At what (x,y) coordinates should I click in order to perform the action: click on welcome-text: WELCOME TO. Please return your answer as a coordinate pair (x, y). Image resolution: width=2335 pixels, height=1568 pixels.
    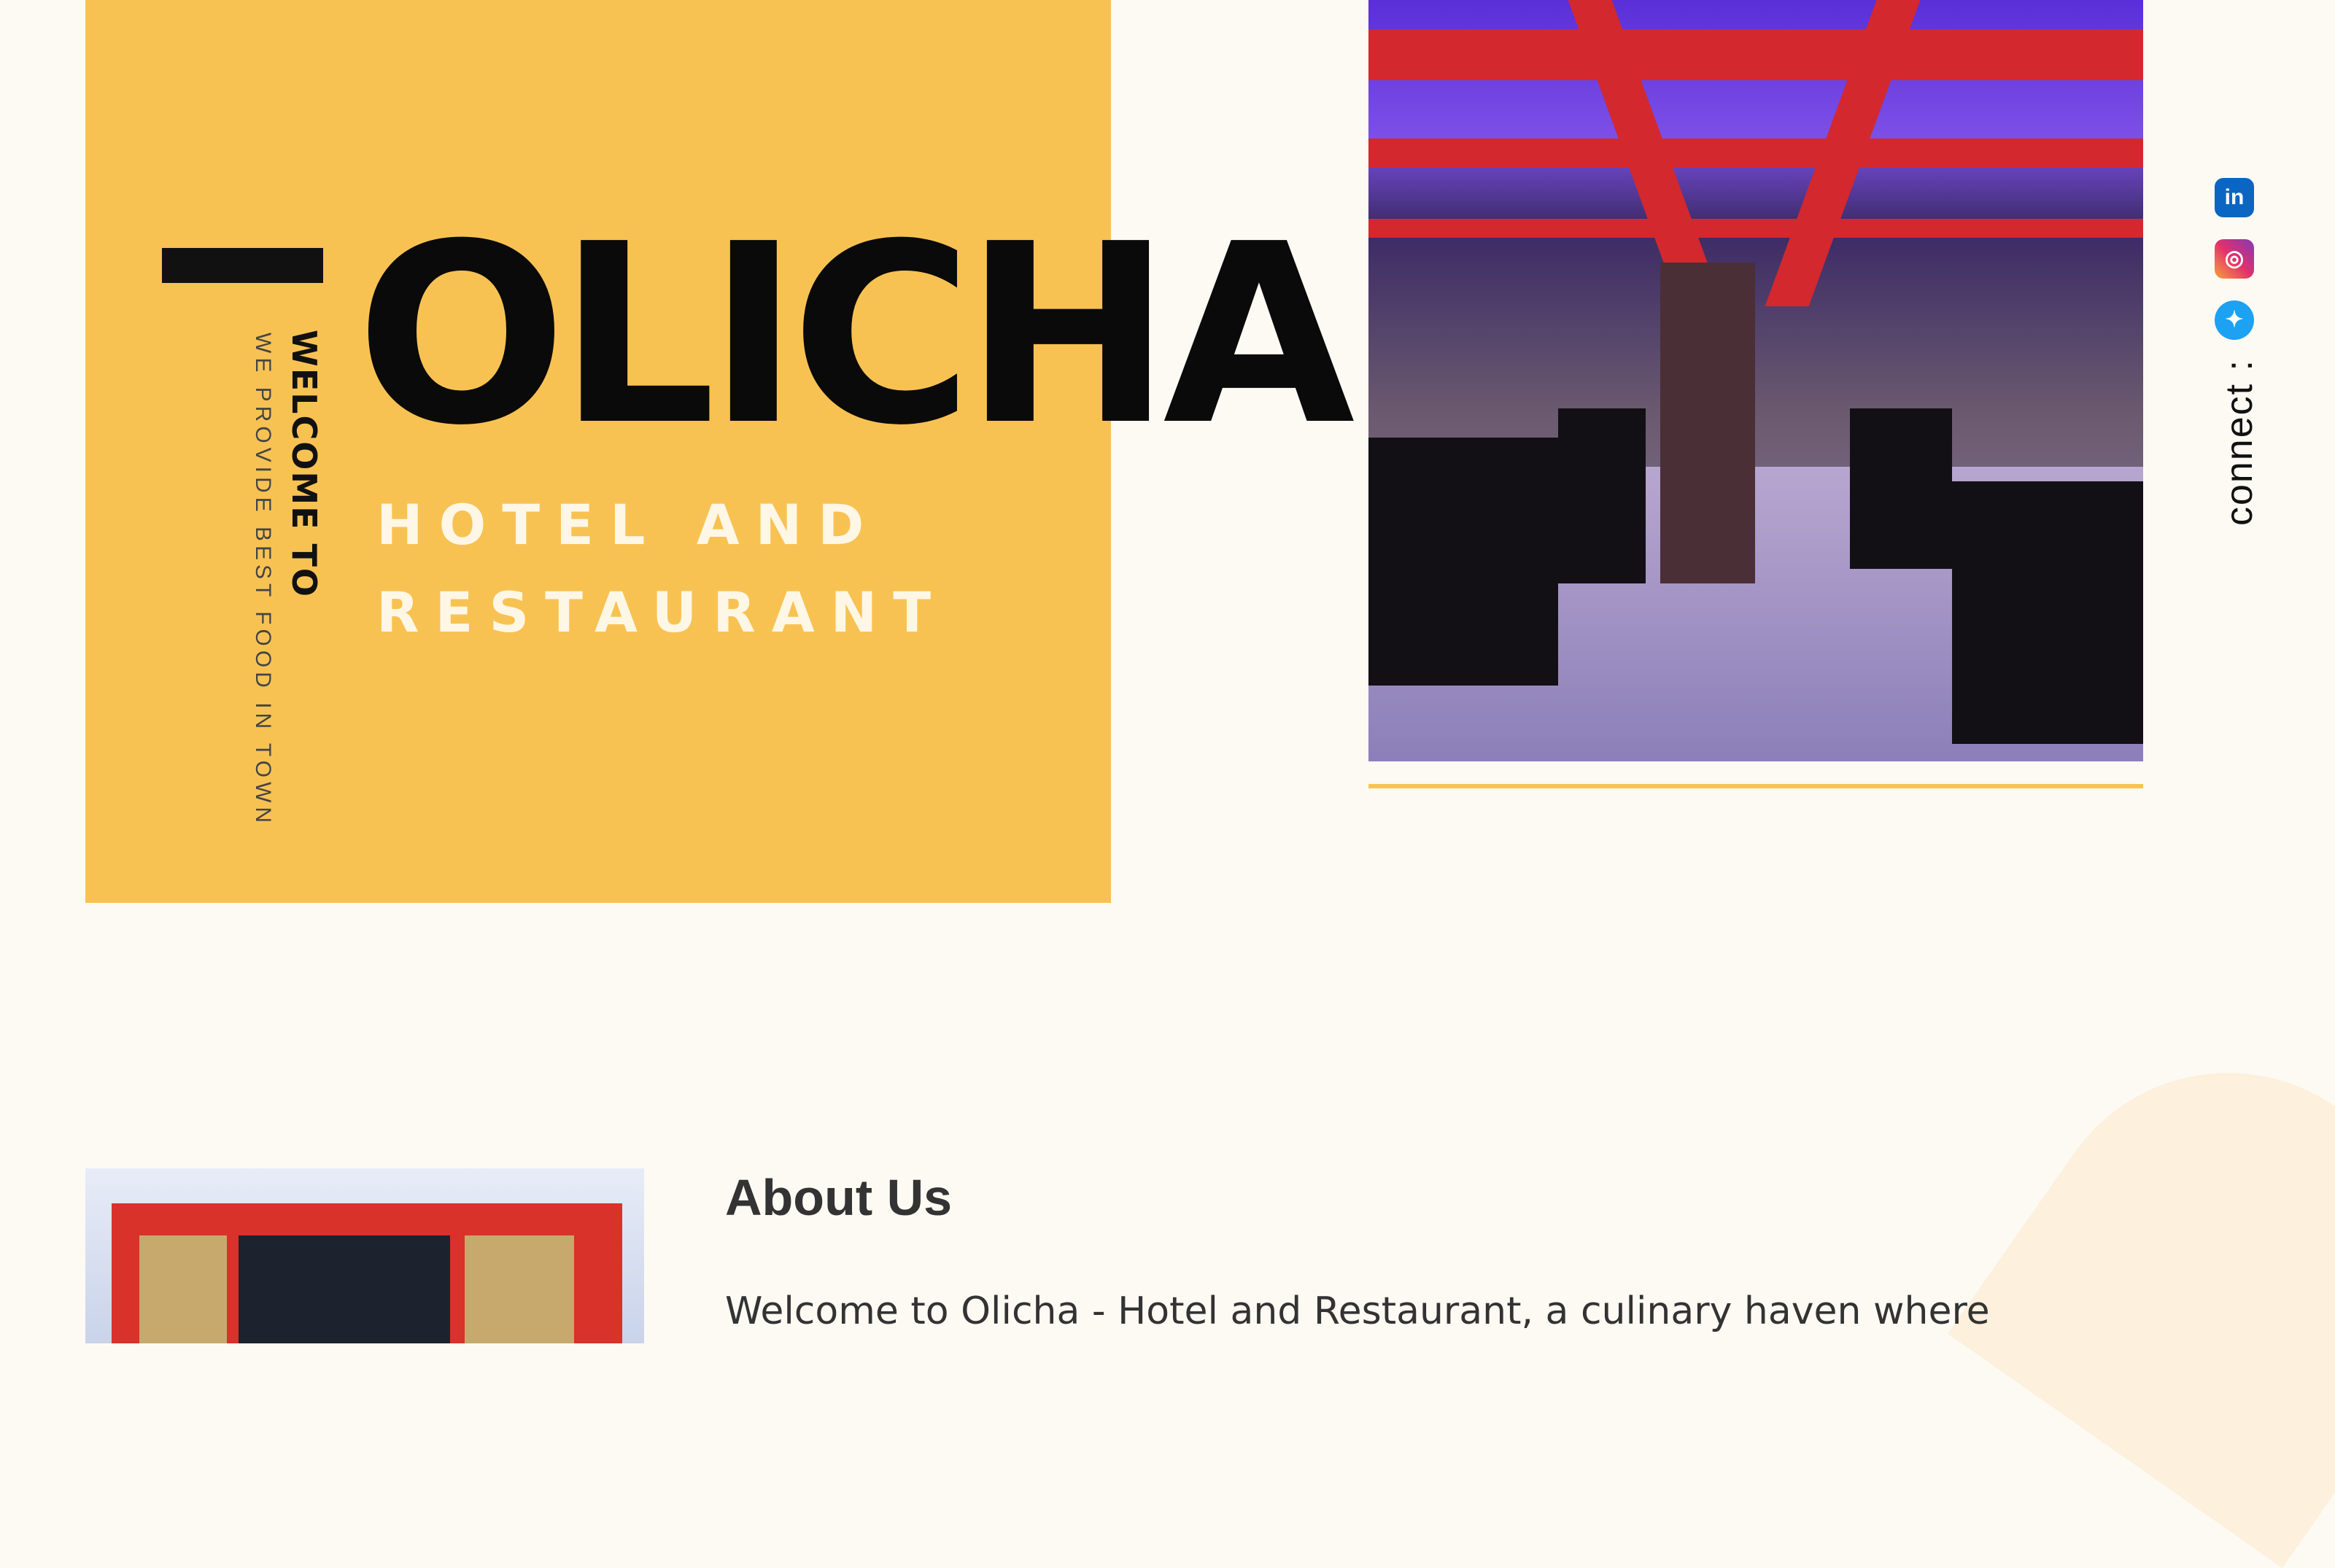
    Looking at the image, I should click on (304, 464).